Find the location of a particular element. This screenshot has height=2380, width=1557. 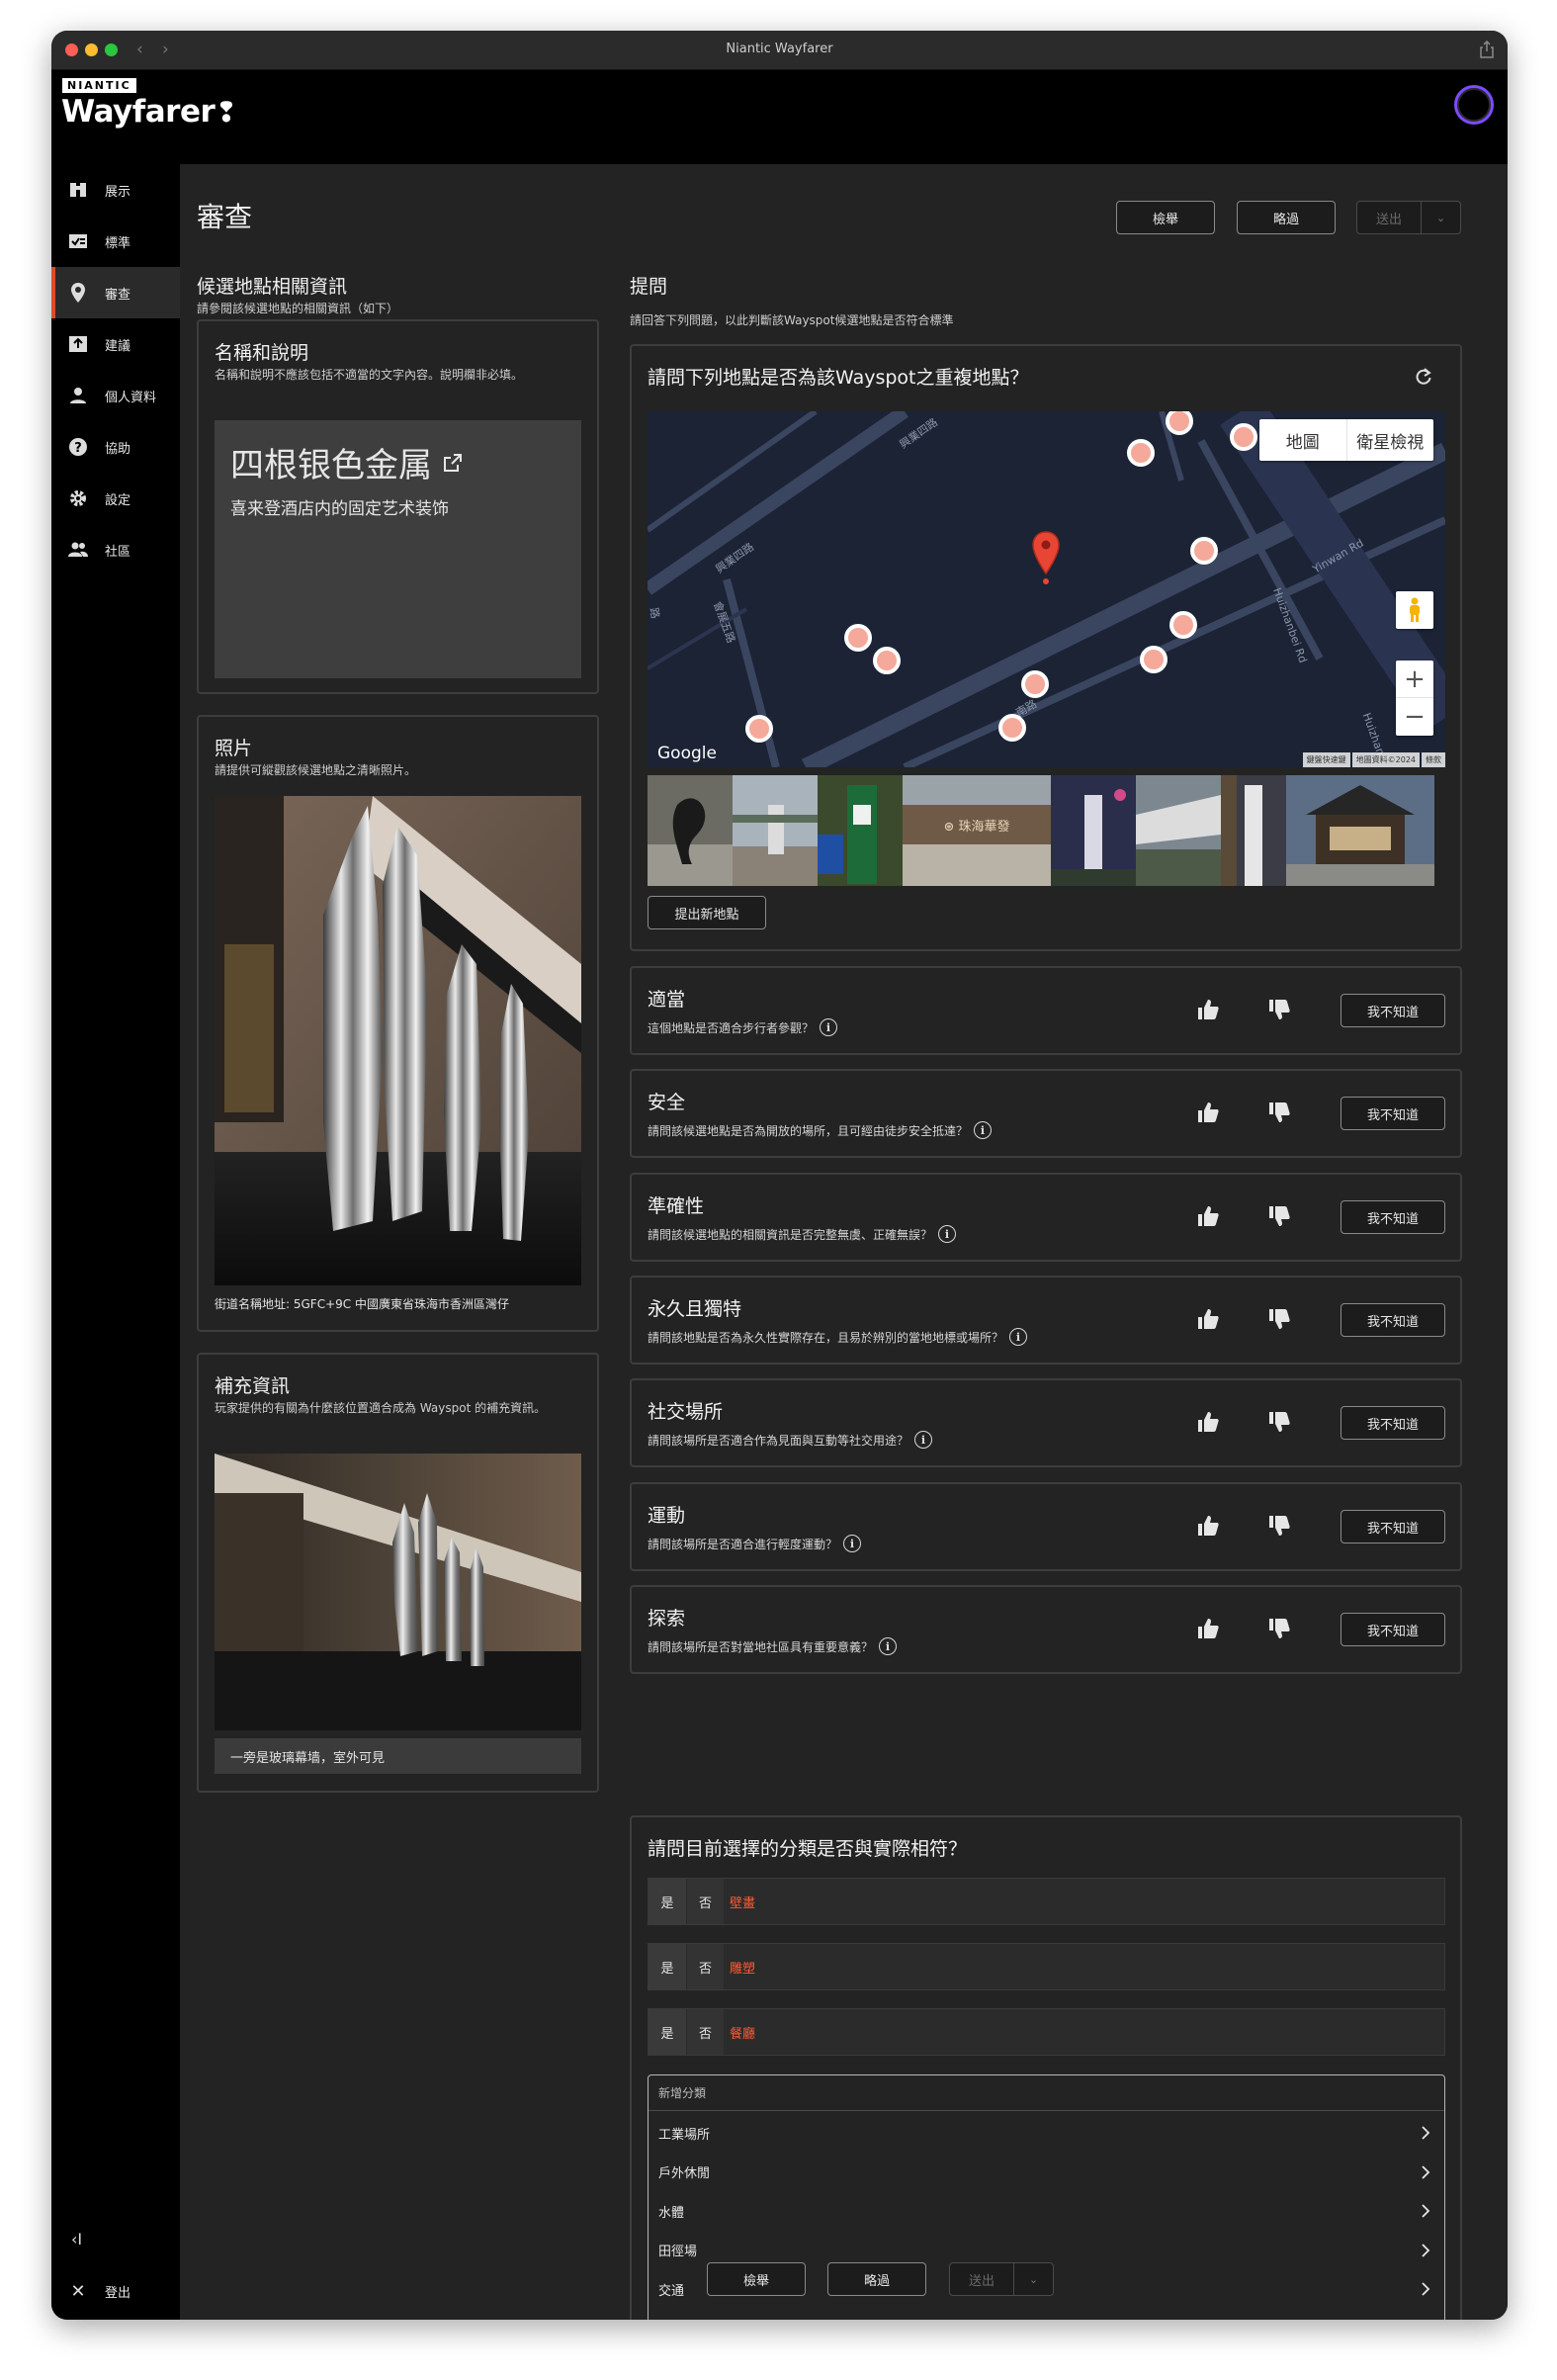

skip-button: 略過 is located at coordinates (1287, 217).